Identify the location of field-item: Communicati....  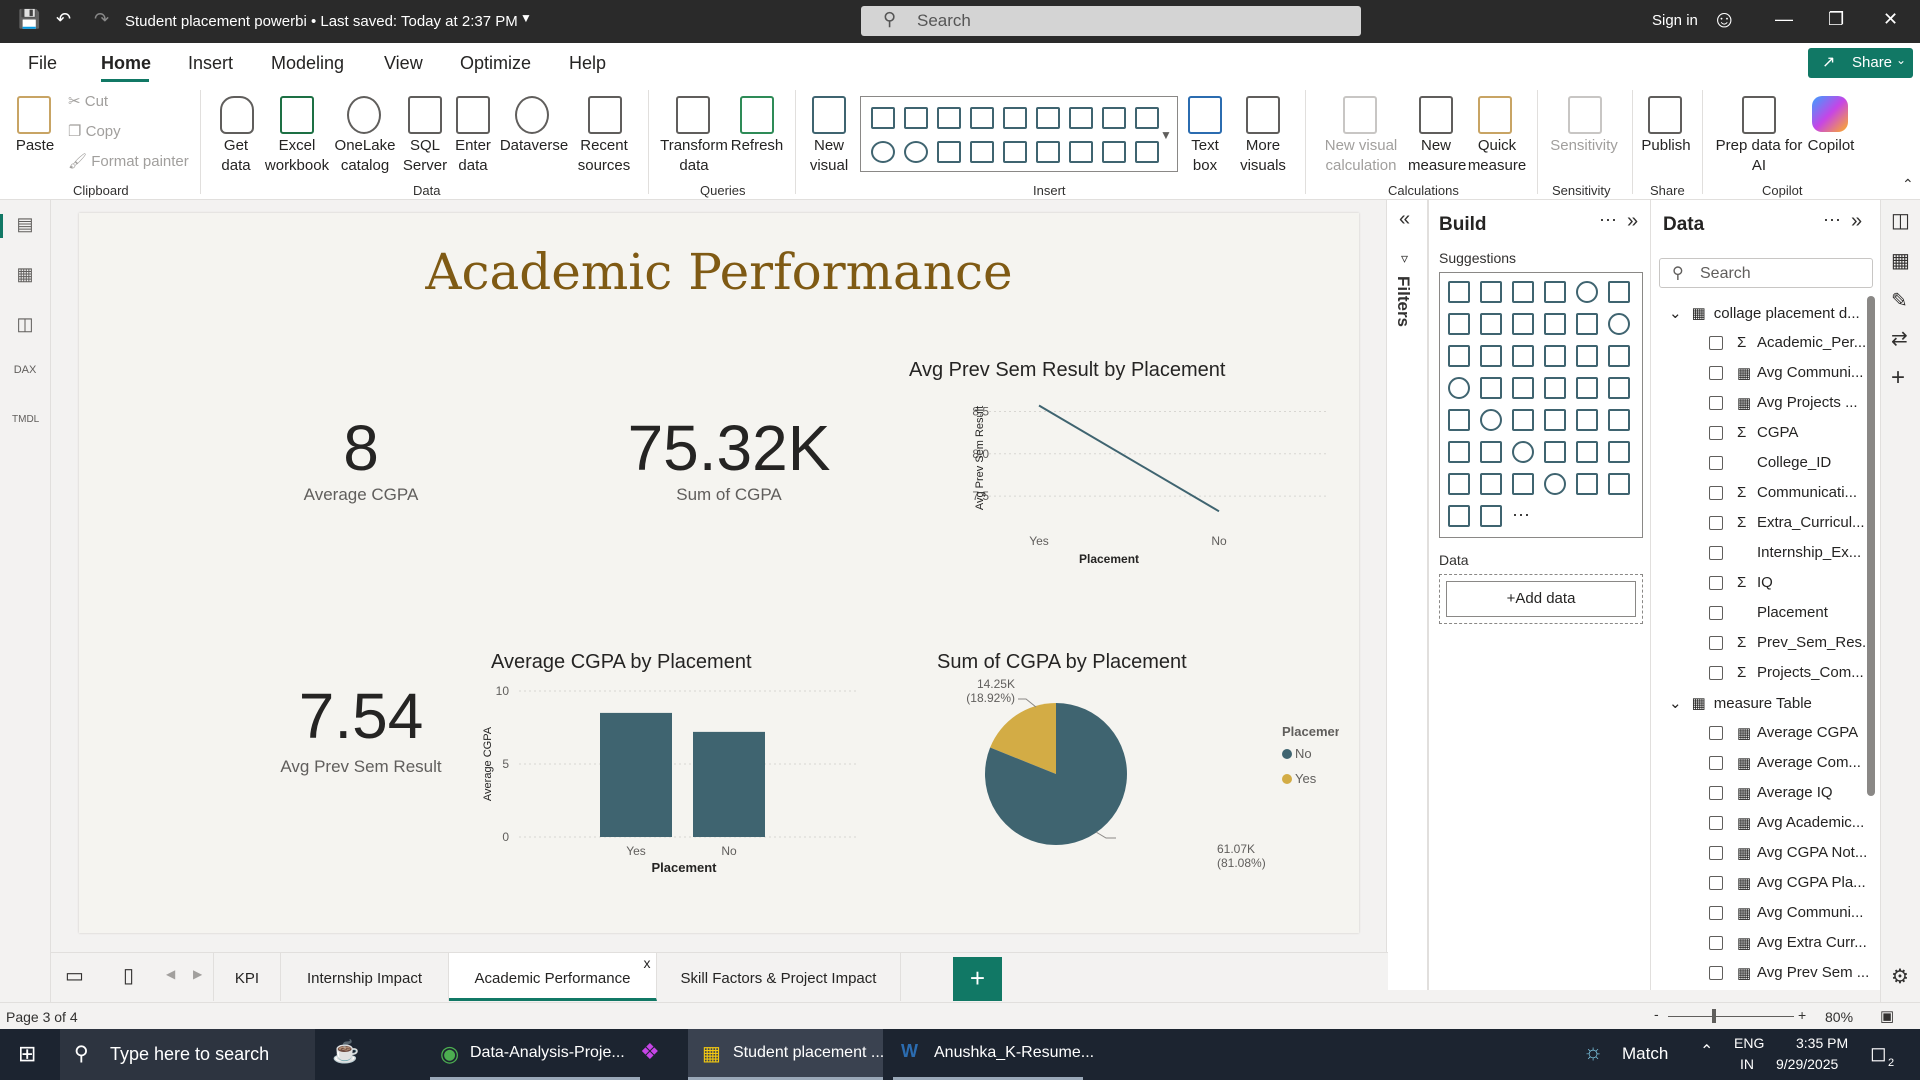
(1807, 492).